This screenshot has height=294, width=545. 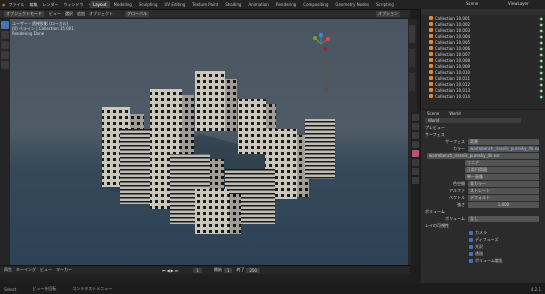 What do you see at coordinates (385, 4) in the screenshot?
I see `tab-scripting: Scripting` at bounding box center [385, 4].